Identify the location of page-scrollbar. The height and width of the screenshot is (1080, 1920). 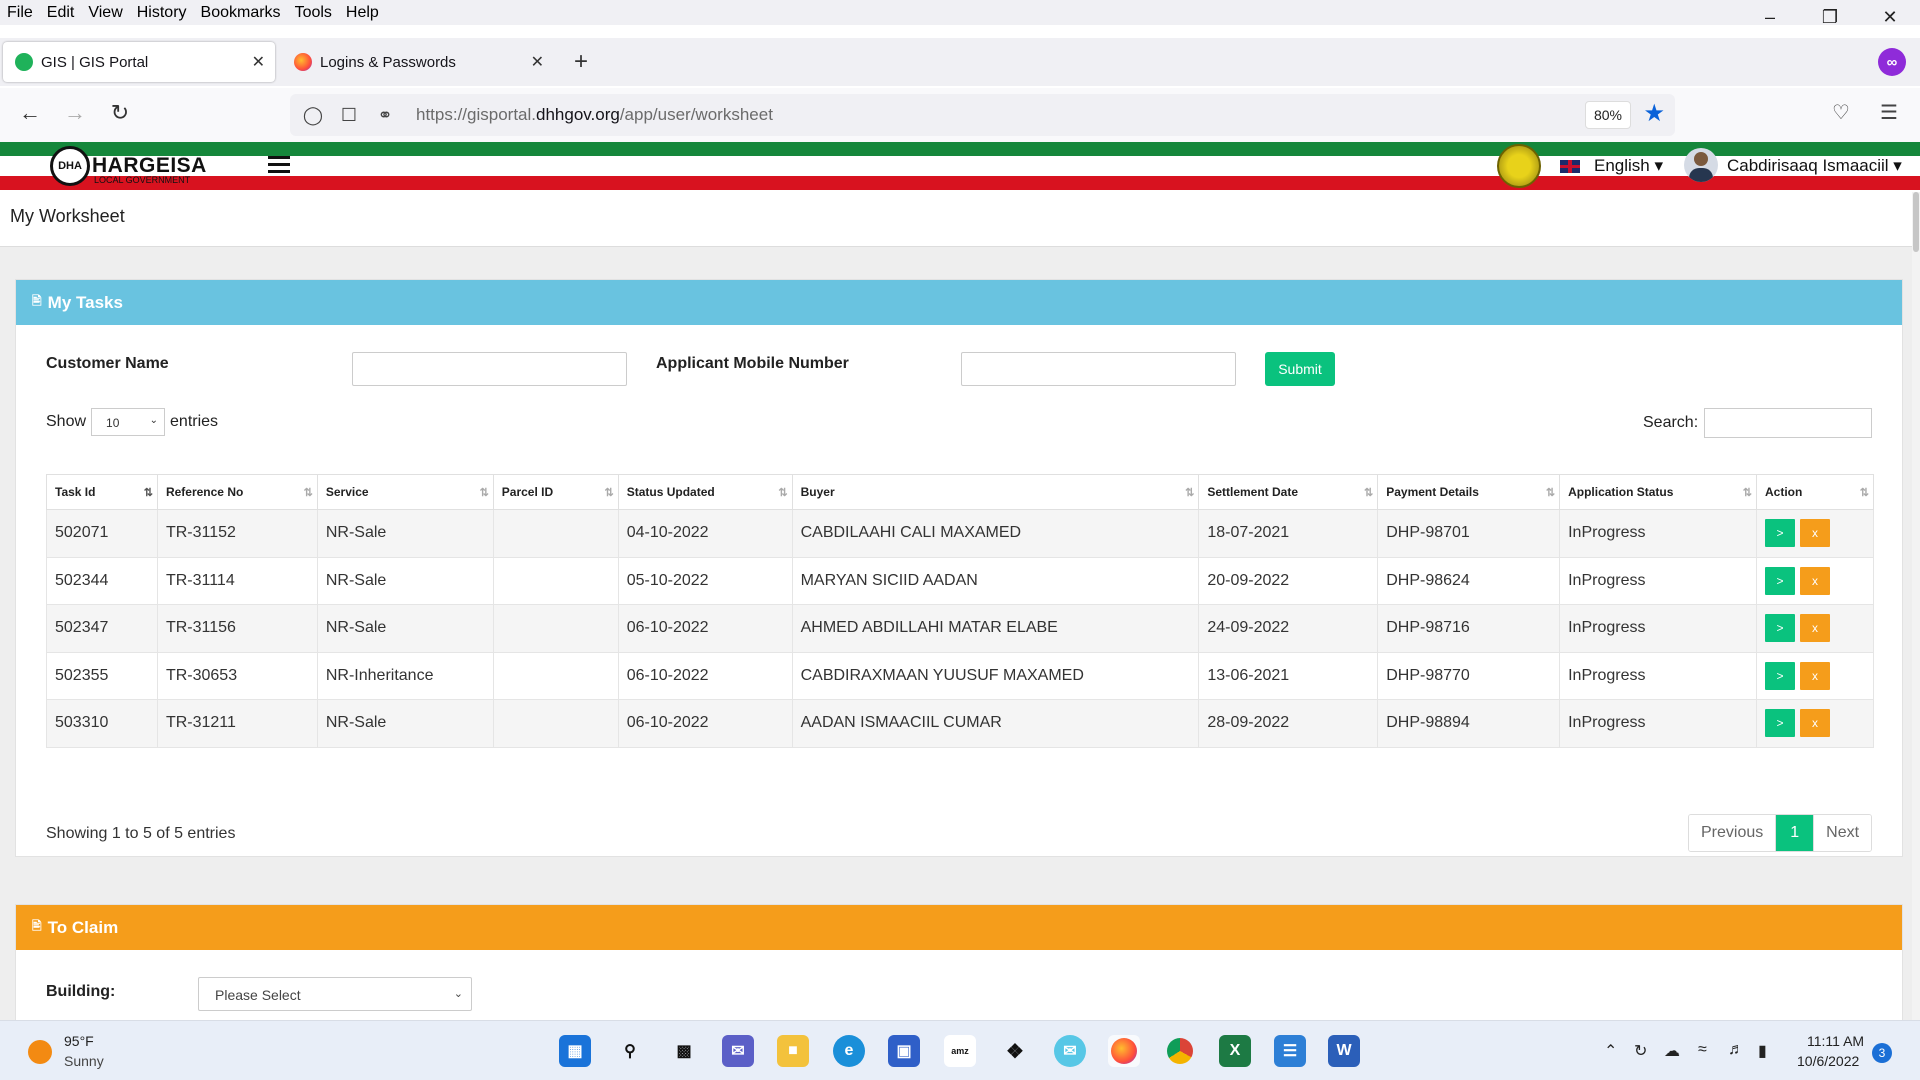
(1916, 606).